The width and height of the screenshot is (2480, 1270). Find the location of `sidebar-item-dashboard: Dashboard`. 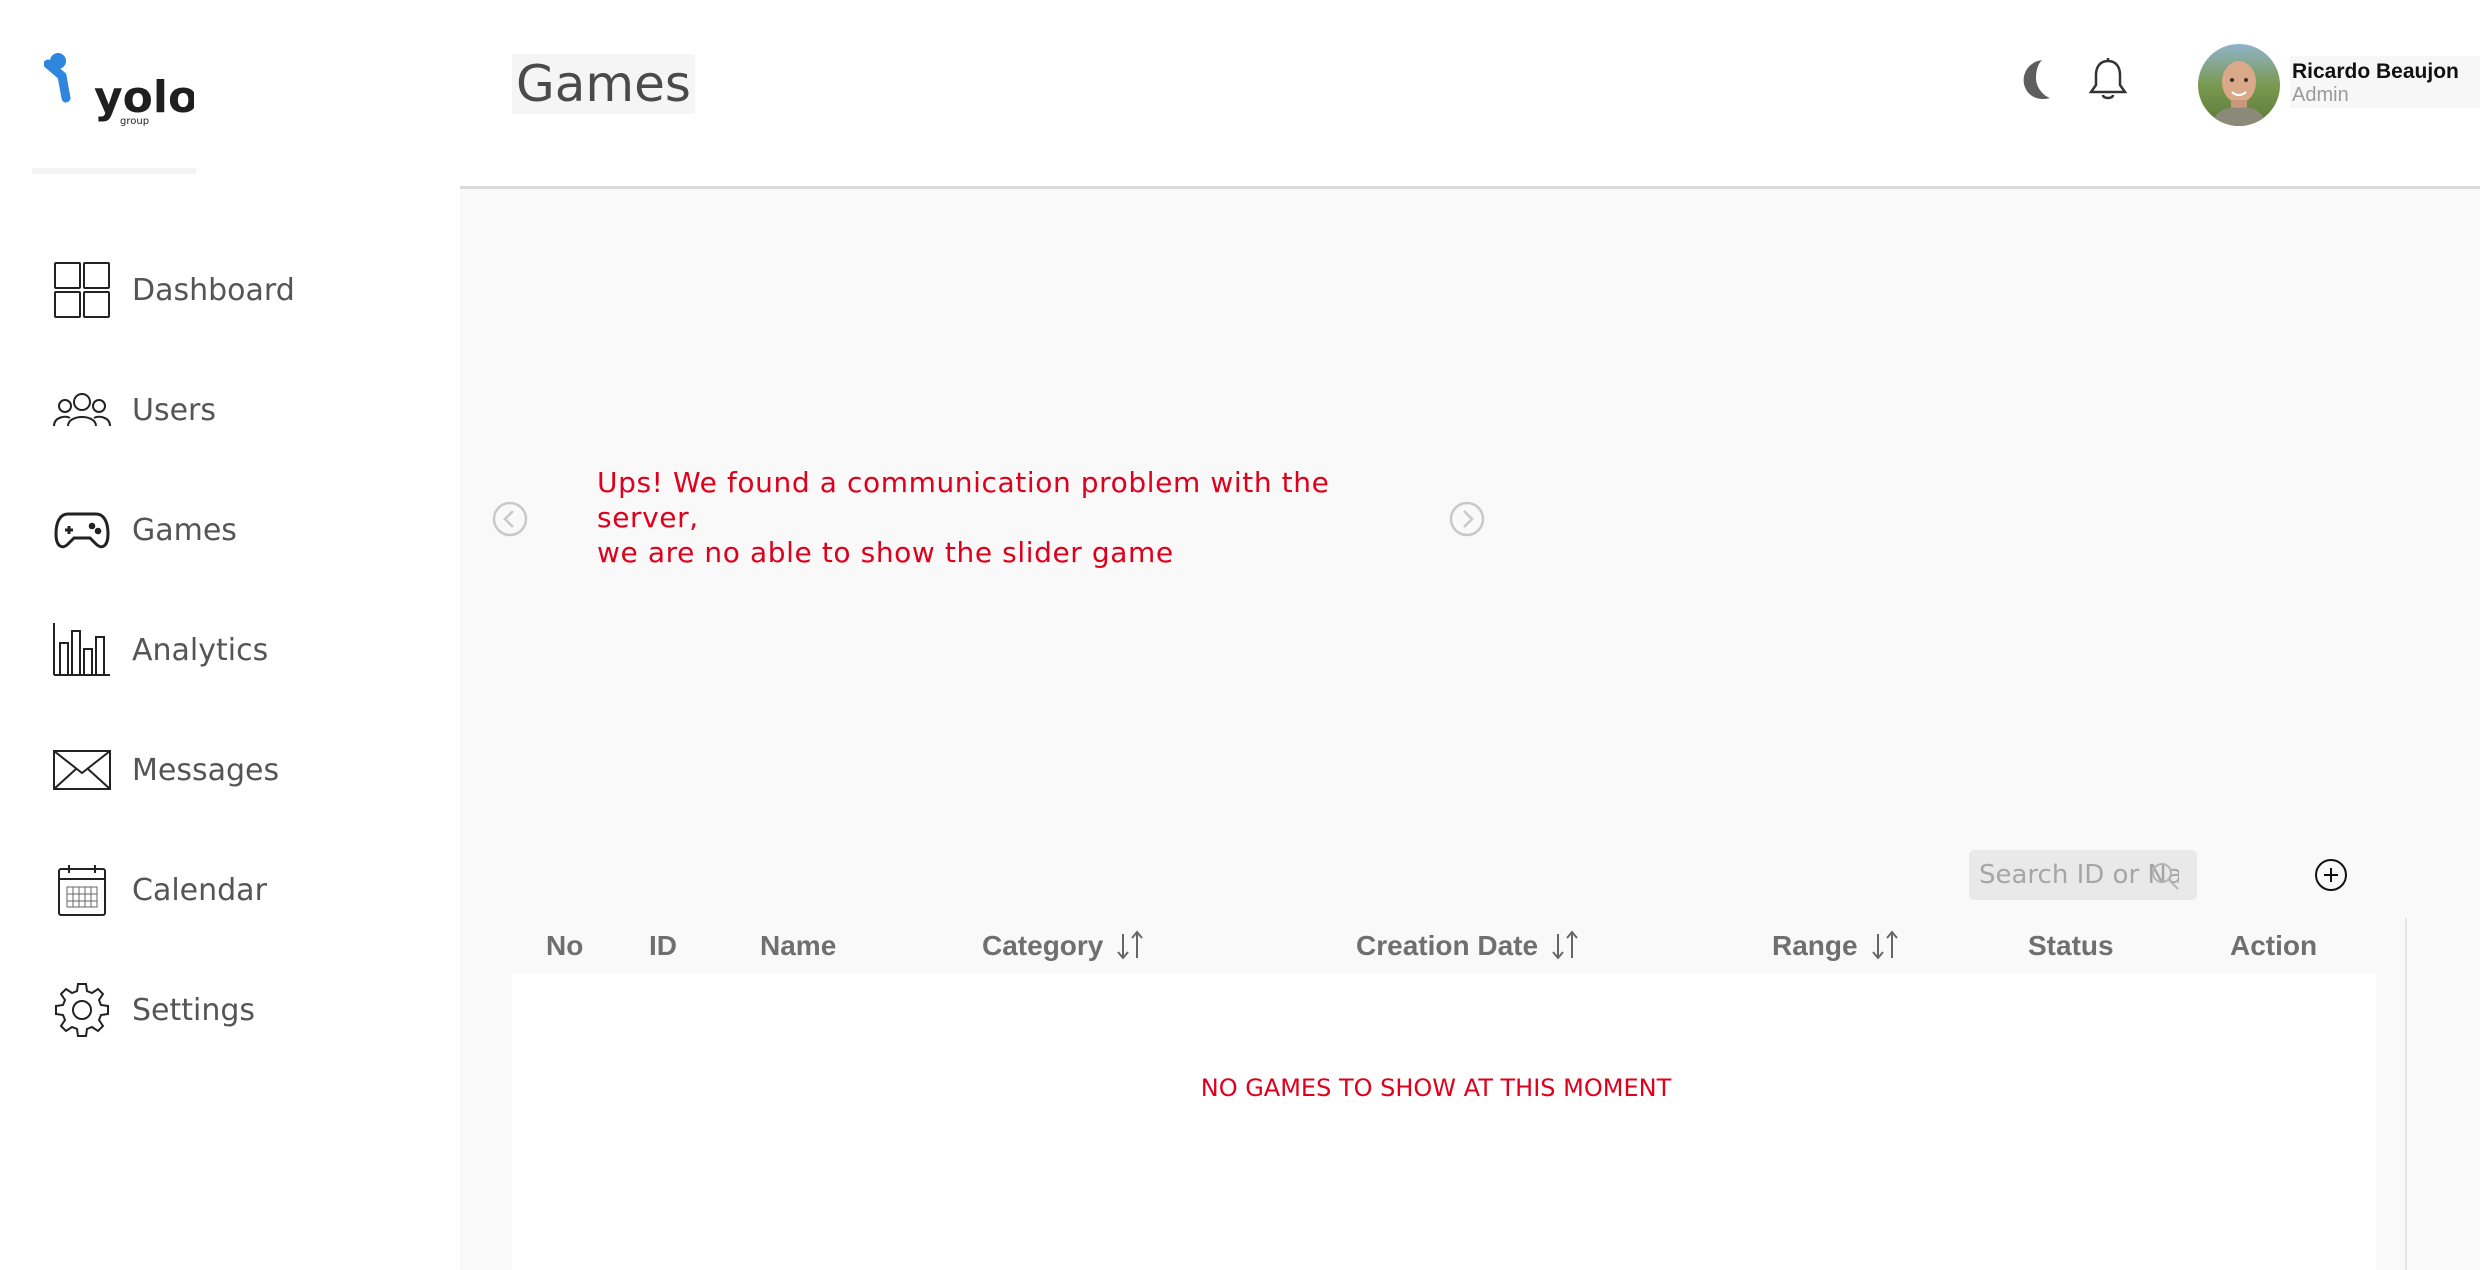

sidebar-item-dashboard: Dashboard is located at coordinates (240, 290).